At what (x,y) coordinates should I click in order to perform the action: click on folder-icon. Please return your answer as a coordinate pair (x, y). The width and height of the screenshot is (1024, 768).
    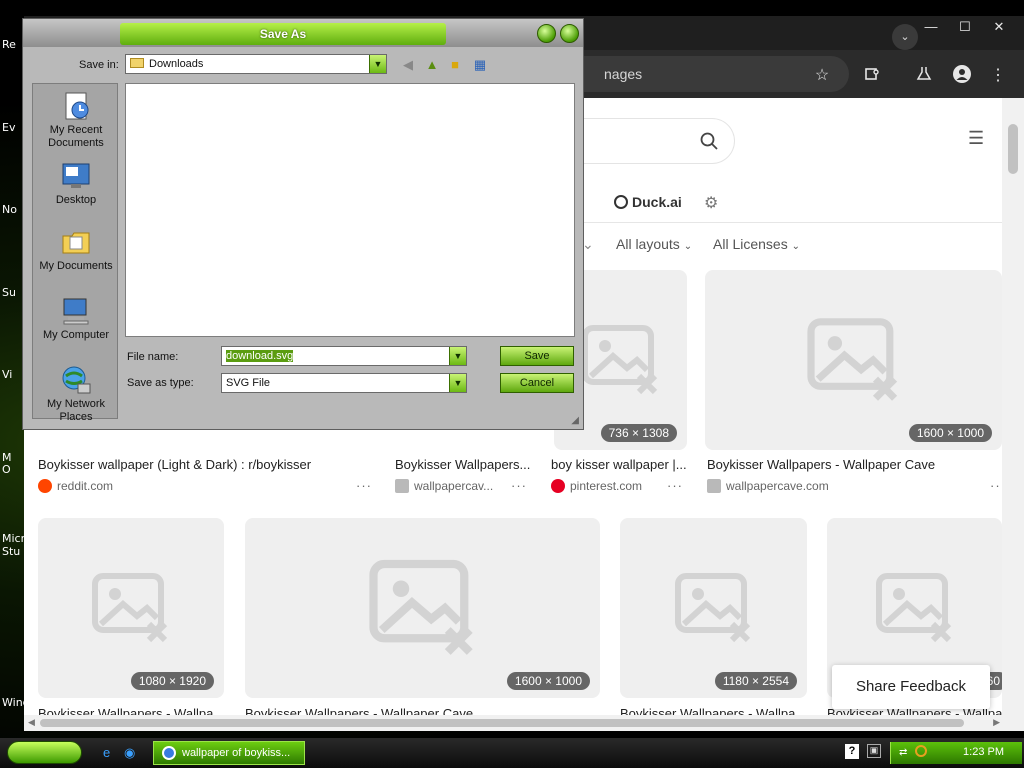
    Looking at the image, I should click on (137, 63).